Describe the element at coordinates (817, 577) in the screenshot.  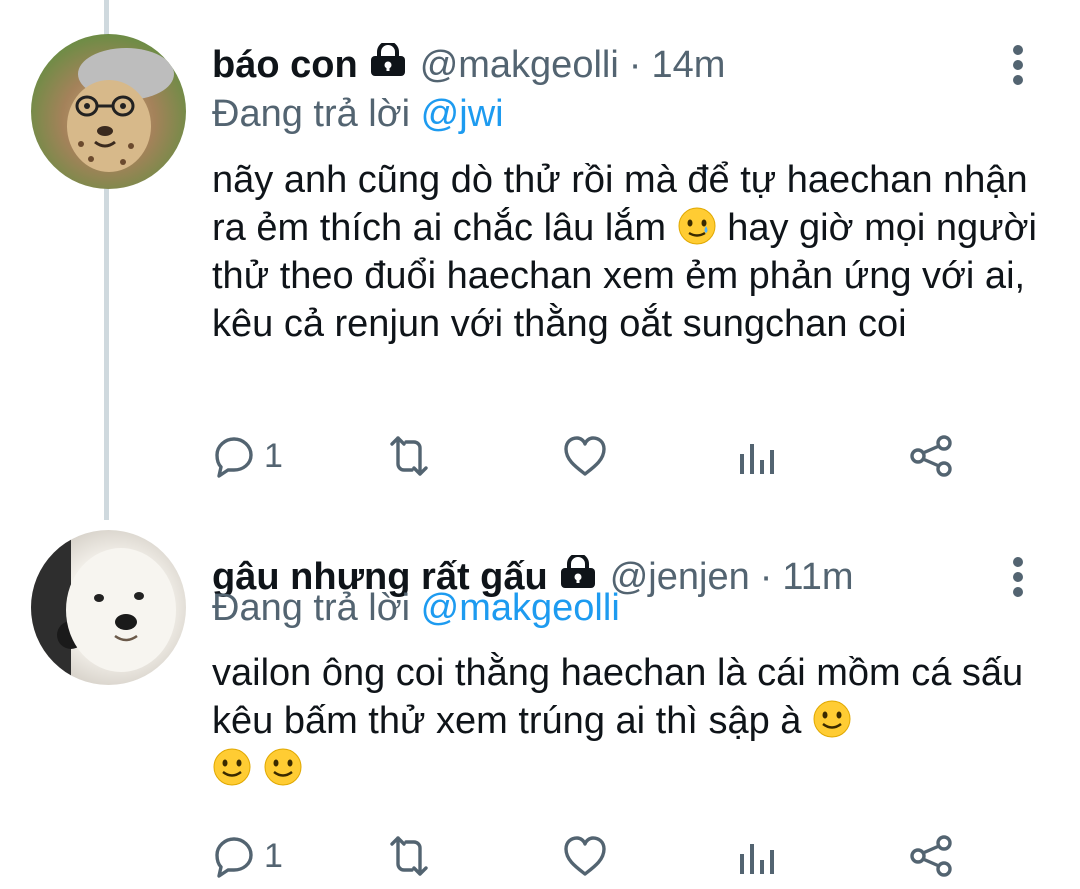
I see `timestamp: 11m` at that location.